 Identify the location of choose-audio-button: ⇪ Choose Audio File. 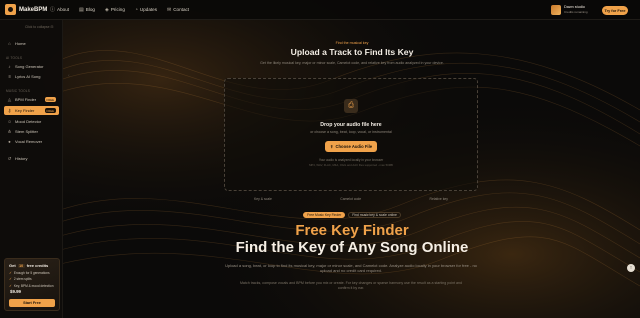
(351, 146).